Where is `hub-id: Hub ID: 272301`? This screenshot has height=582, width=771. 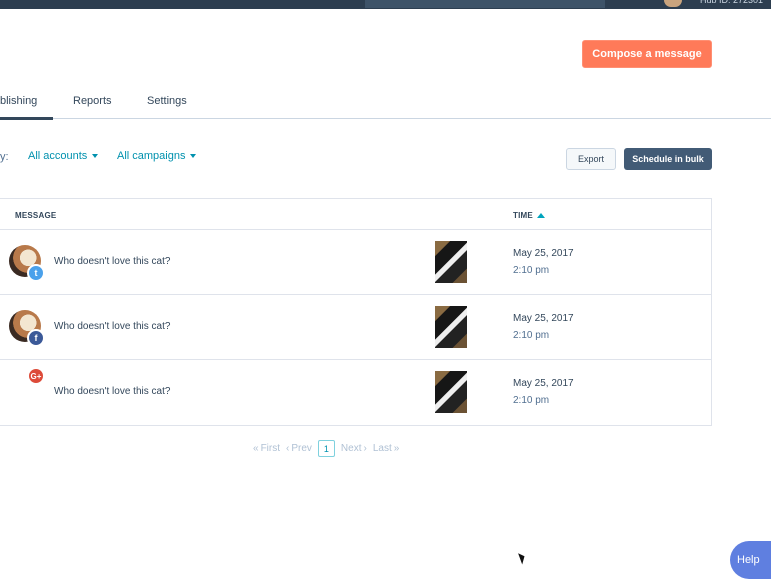 hub-id: Hub ID: 272301 is located at coordinates (731, 2).